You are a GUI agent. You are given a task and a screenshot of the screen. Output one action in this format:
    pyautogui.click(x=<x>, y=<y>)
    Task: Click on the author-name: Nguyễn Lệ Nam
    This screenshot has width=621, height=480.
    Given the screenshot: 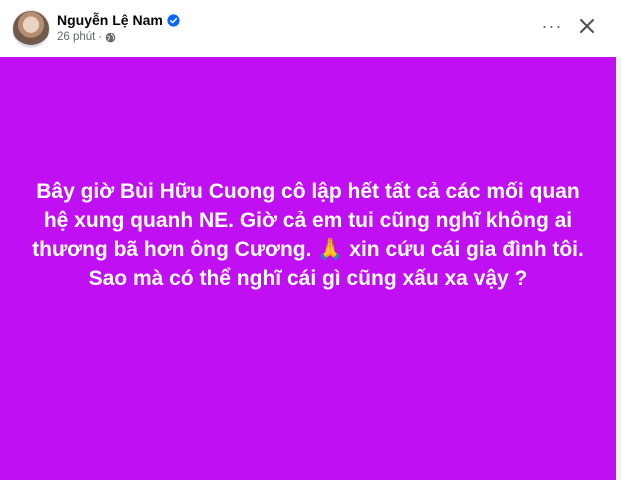 What is the action you would take?
    pyautogui.click(x=110, y=20)
    